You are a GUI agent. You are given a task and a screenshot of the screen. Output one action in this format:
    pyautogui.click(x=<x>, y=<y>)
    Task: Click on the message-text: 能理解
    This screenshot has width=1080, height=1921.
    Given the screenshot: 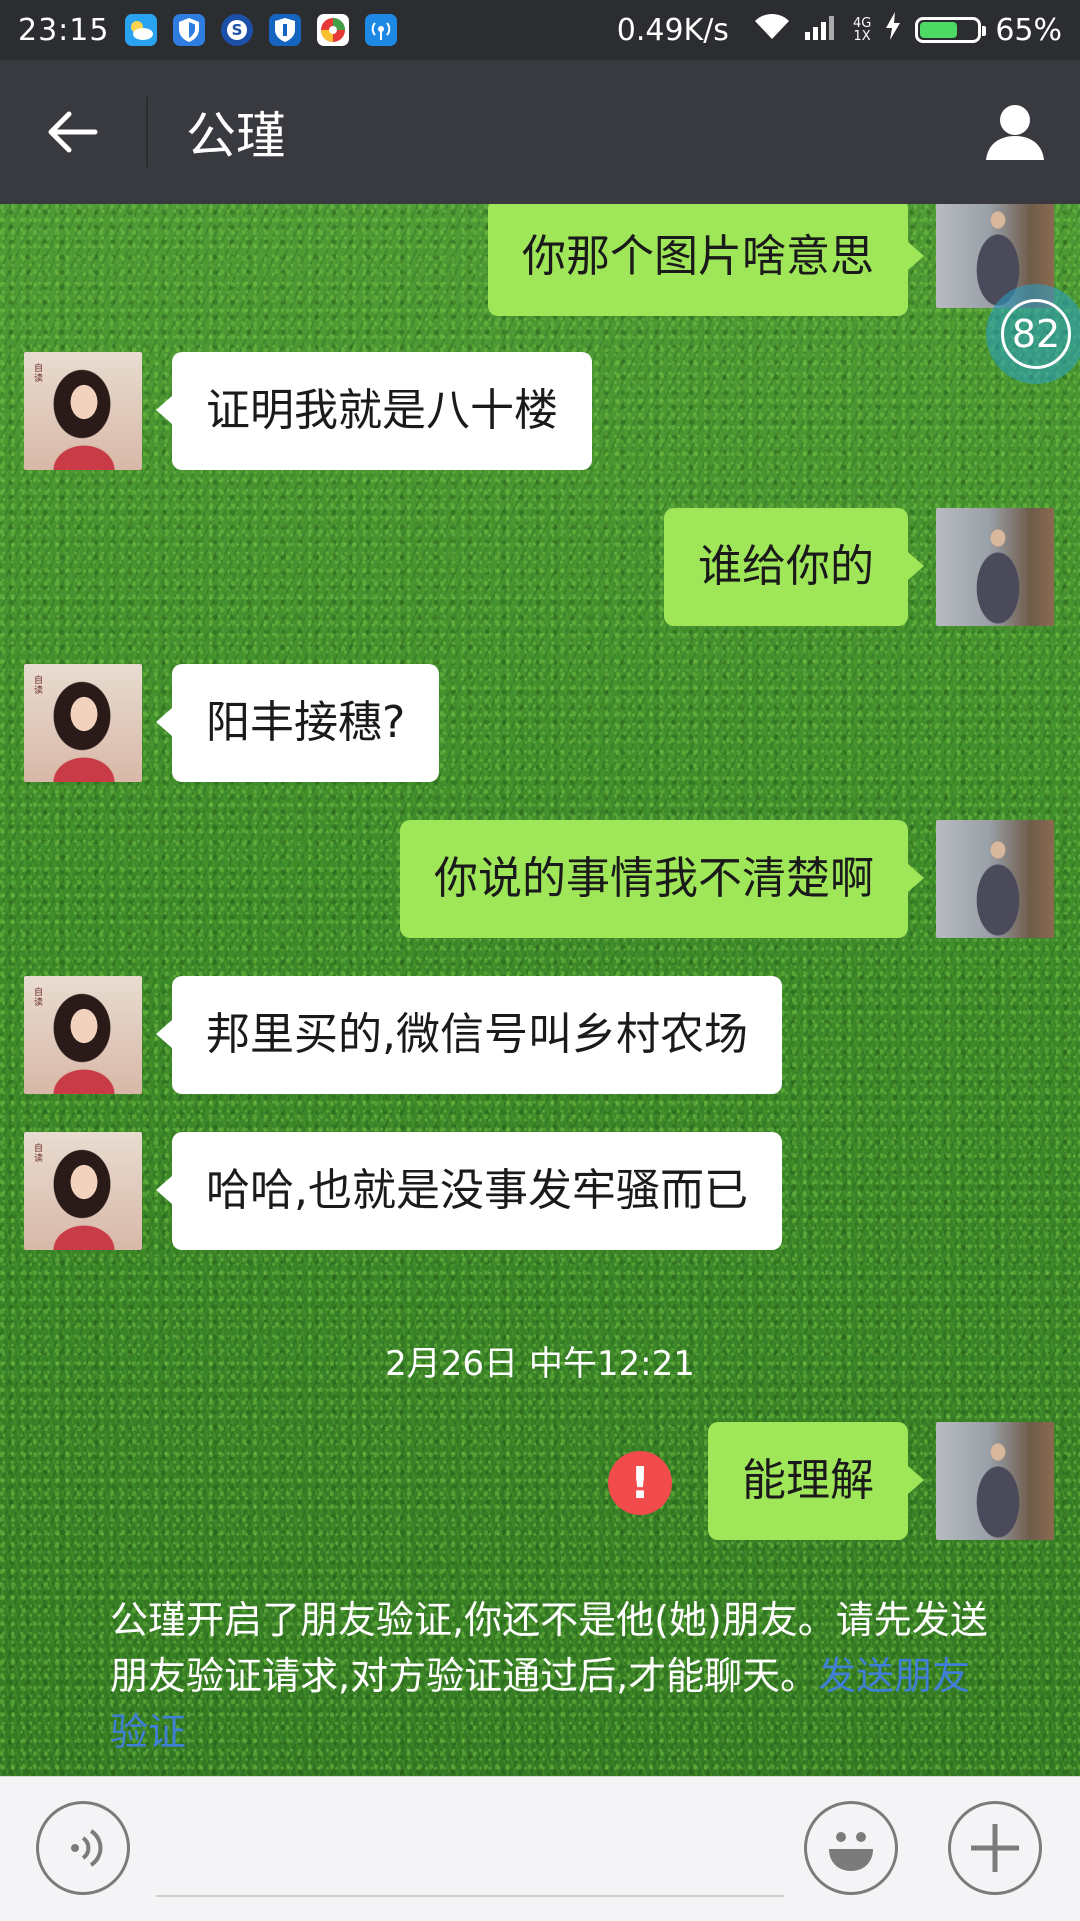 What is the action you would take?
    pyautogui.click(x=808, y=1480)
    